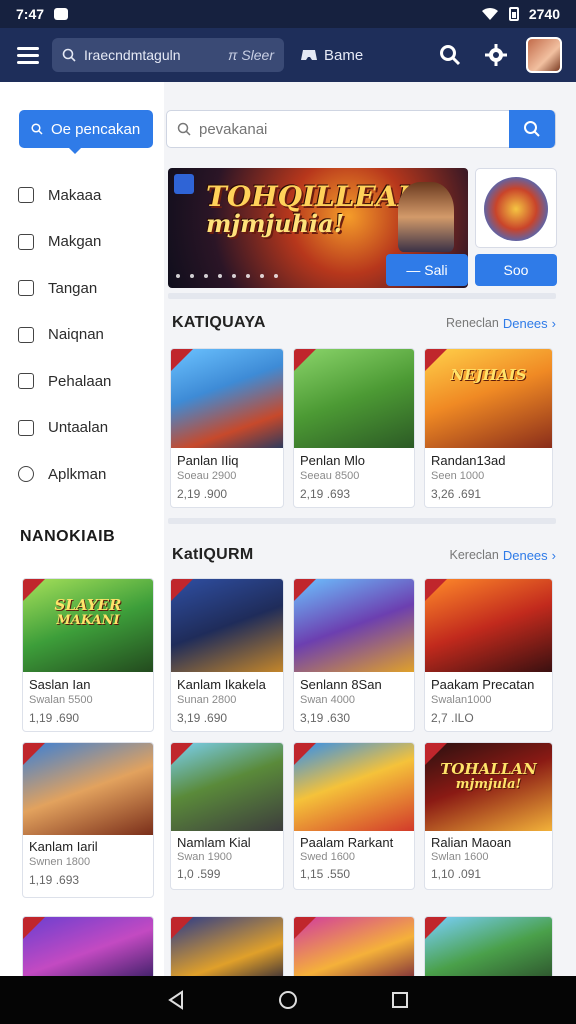 The image size is (576, 1024). What do you see at coordinates (88, 820) in the screenshot?
I see `game-card: Kanlam Iaril Swnen 1800 1,19 .693` at bounding box center [88, 820].